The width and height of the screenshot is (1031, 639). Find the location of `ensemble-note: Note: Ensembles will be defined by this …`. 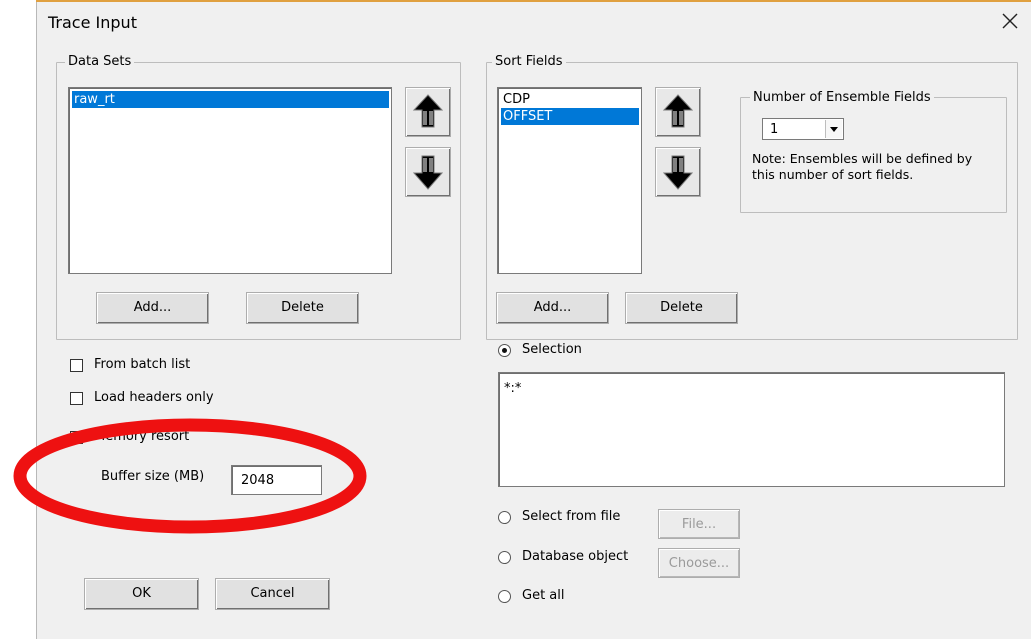

ensemble-note: Note: Ensembles will be defined by this … is located at coordinates (862, 166).